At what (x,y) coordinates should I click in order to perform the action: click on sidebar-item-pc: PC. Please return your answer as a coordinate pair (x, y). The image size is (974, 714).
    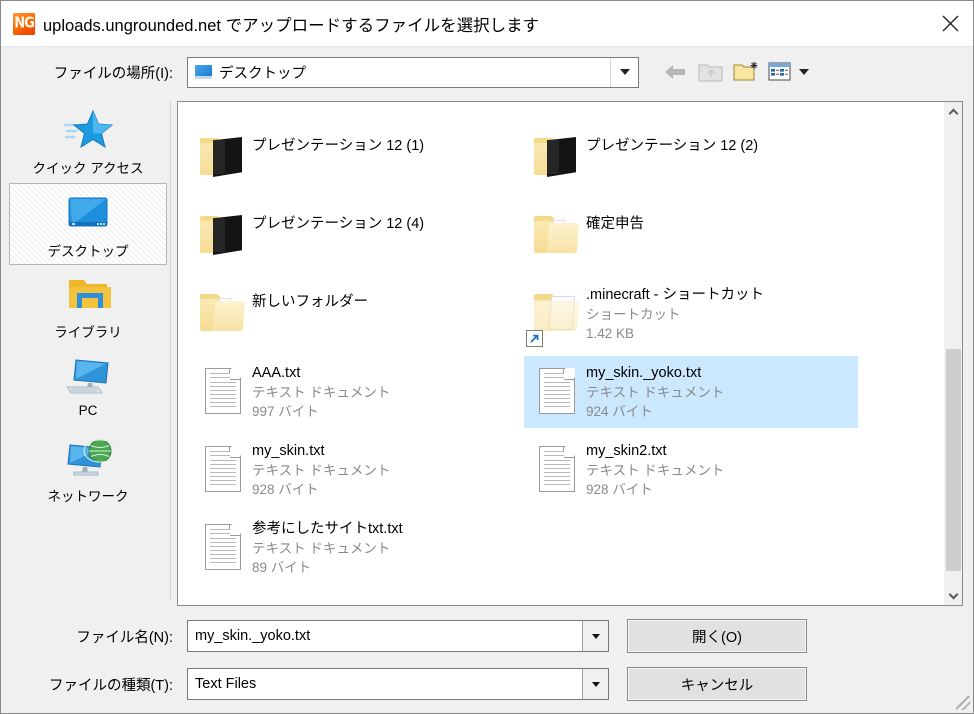
    Looking at the image, I should click on (88, 388).